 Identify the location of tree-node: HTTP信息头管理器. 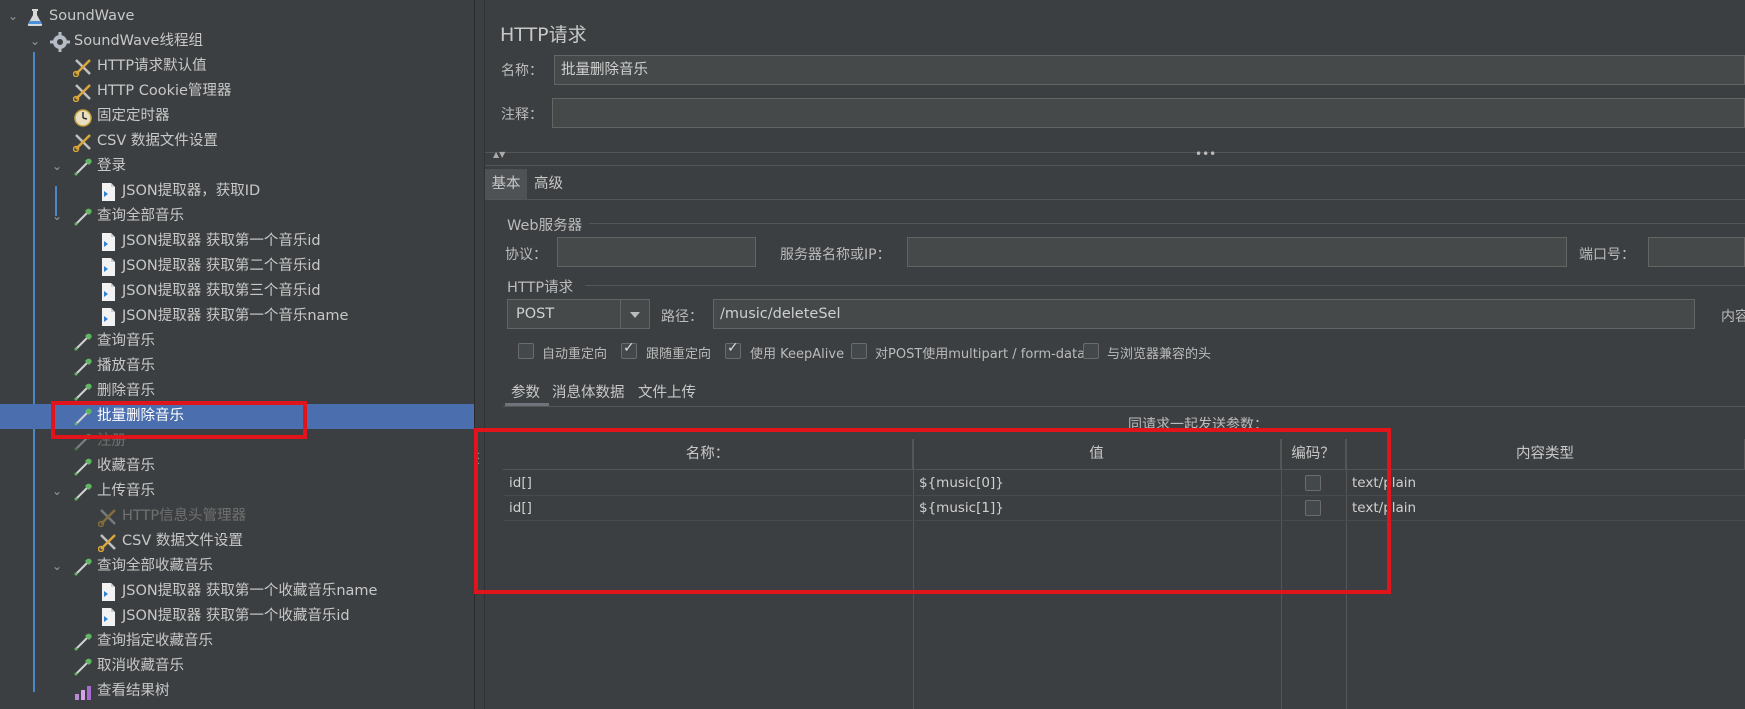
(237, 516).